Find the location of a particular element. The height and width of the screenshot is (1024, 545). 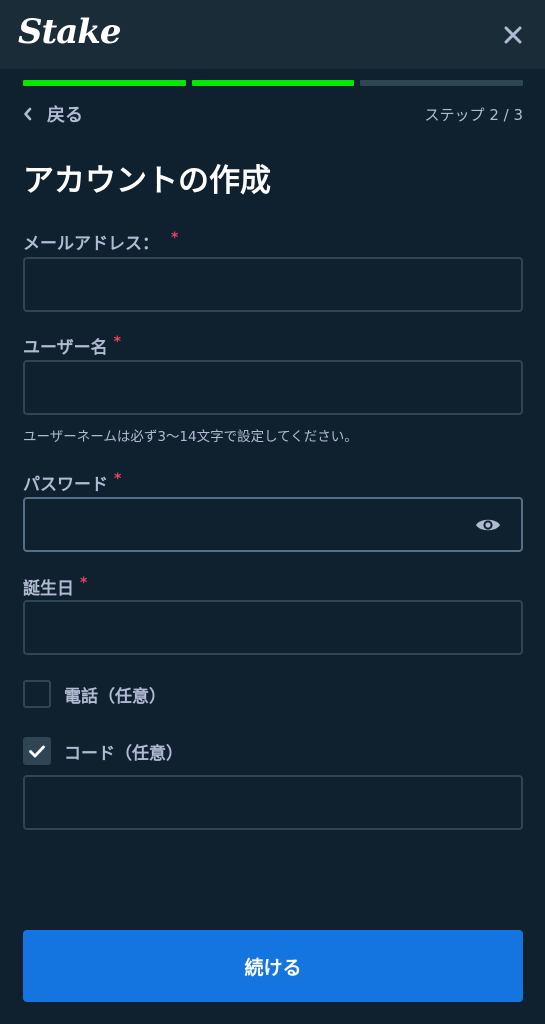

code-option-label: コード（任意） is located at coordinates (123, 753).